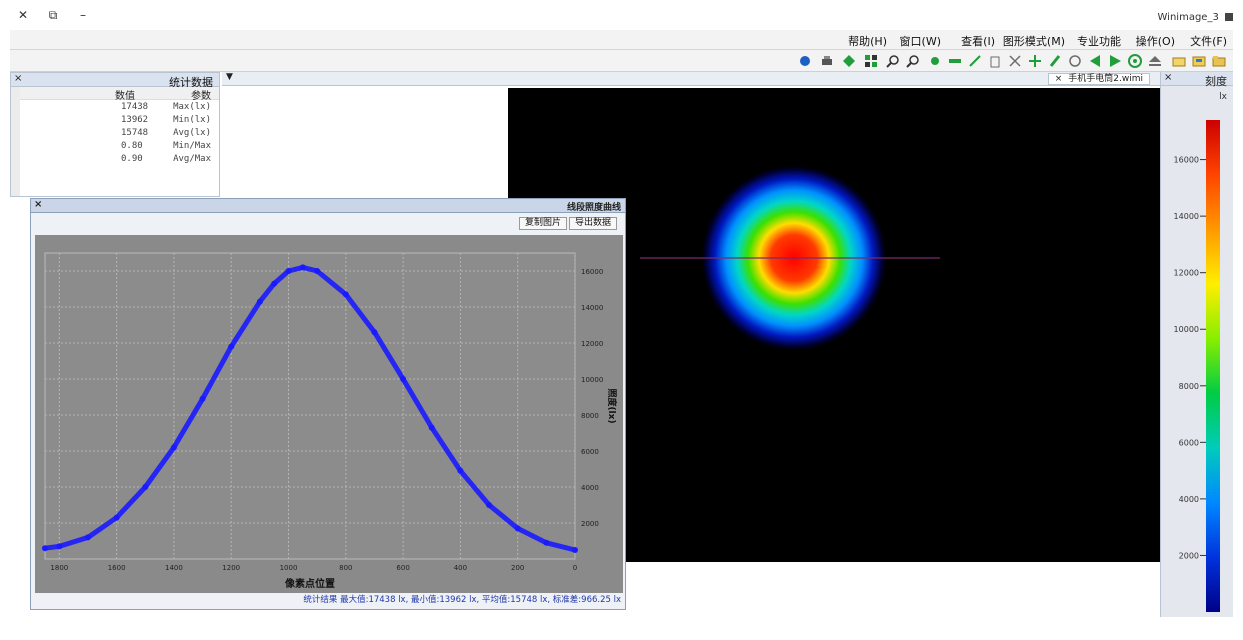 The width and height of the screenshot is (1243, 640). I want to click on diamond-icon, so click(849, 61).